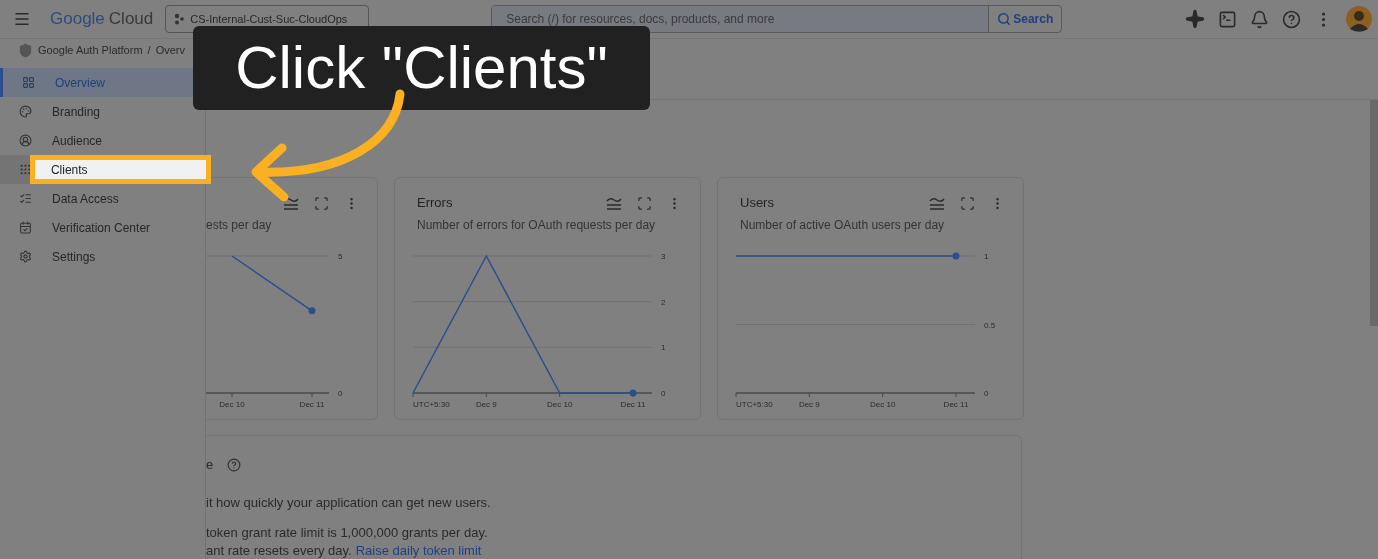 The height and width of the screenshot is (559, 1378). What do you see at coordinates (279, 550) in the screenshot?
I see `description-text: ant rate resets every day.` at bounding box center [279, 550].